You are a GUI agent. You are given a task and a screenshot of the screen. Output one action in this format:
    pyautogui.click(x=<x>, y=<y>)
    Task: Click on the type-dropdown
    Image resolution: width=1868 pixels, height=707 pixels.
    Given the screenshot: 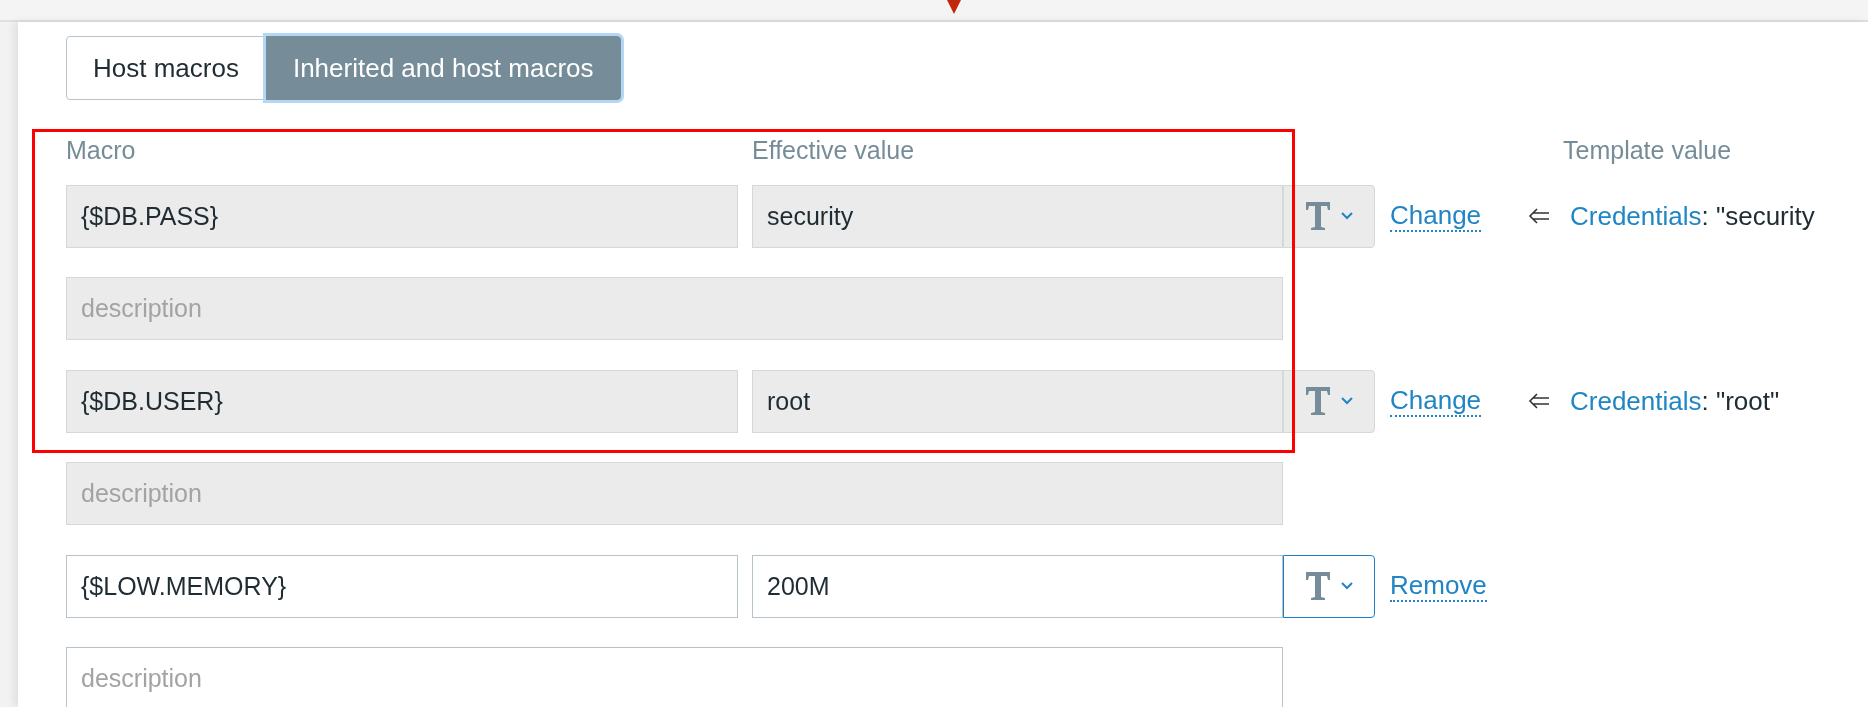 What is the action you would take?
    pyautogui.click(x=1329, y=586)
    